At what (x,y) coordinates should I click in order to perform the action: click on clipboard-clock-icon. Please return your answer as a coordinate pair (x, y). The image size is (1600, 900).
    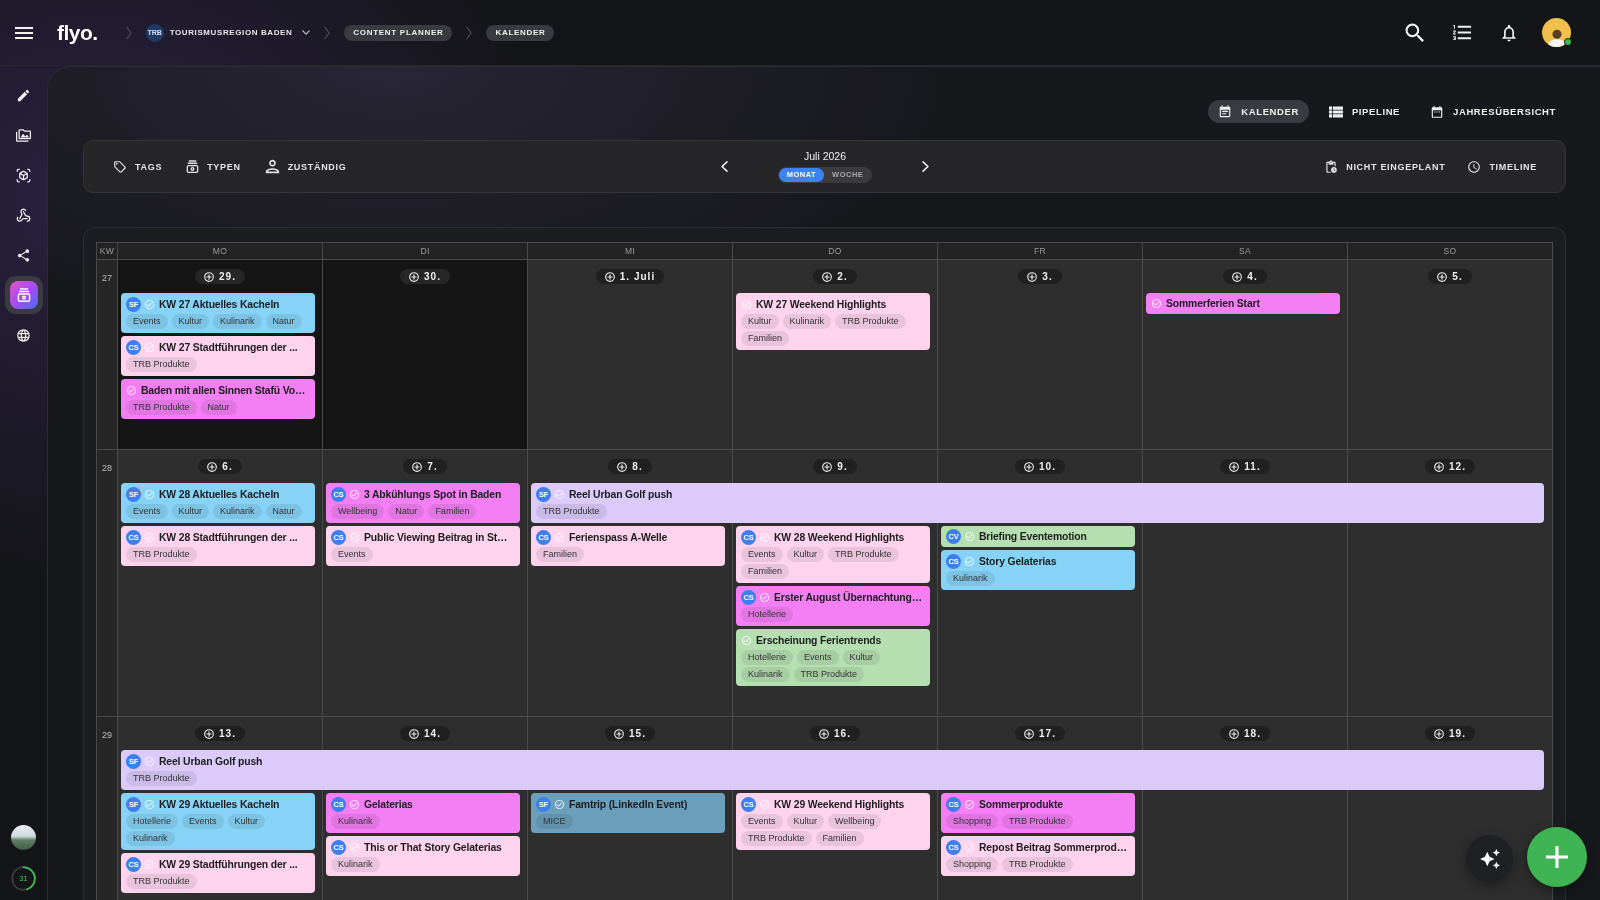
    Looking at the image, I should click on (1331, 166).